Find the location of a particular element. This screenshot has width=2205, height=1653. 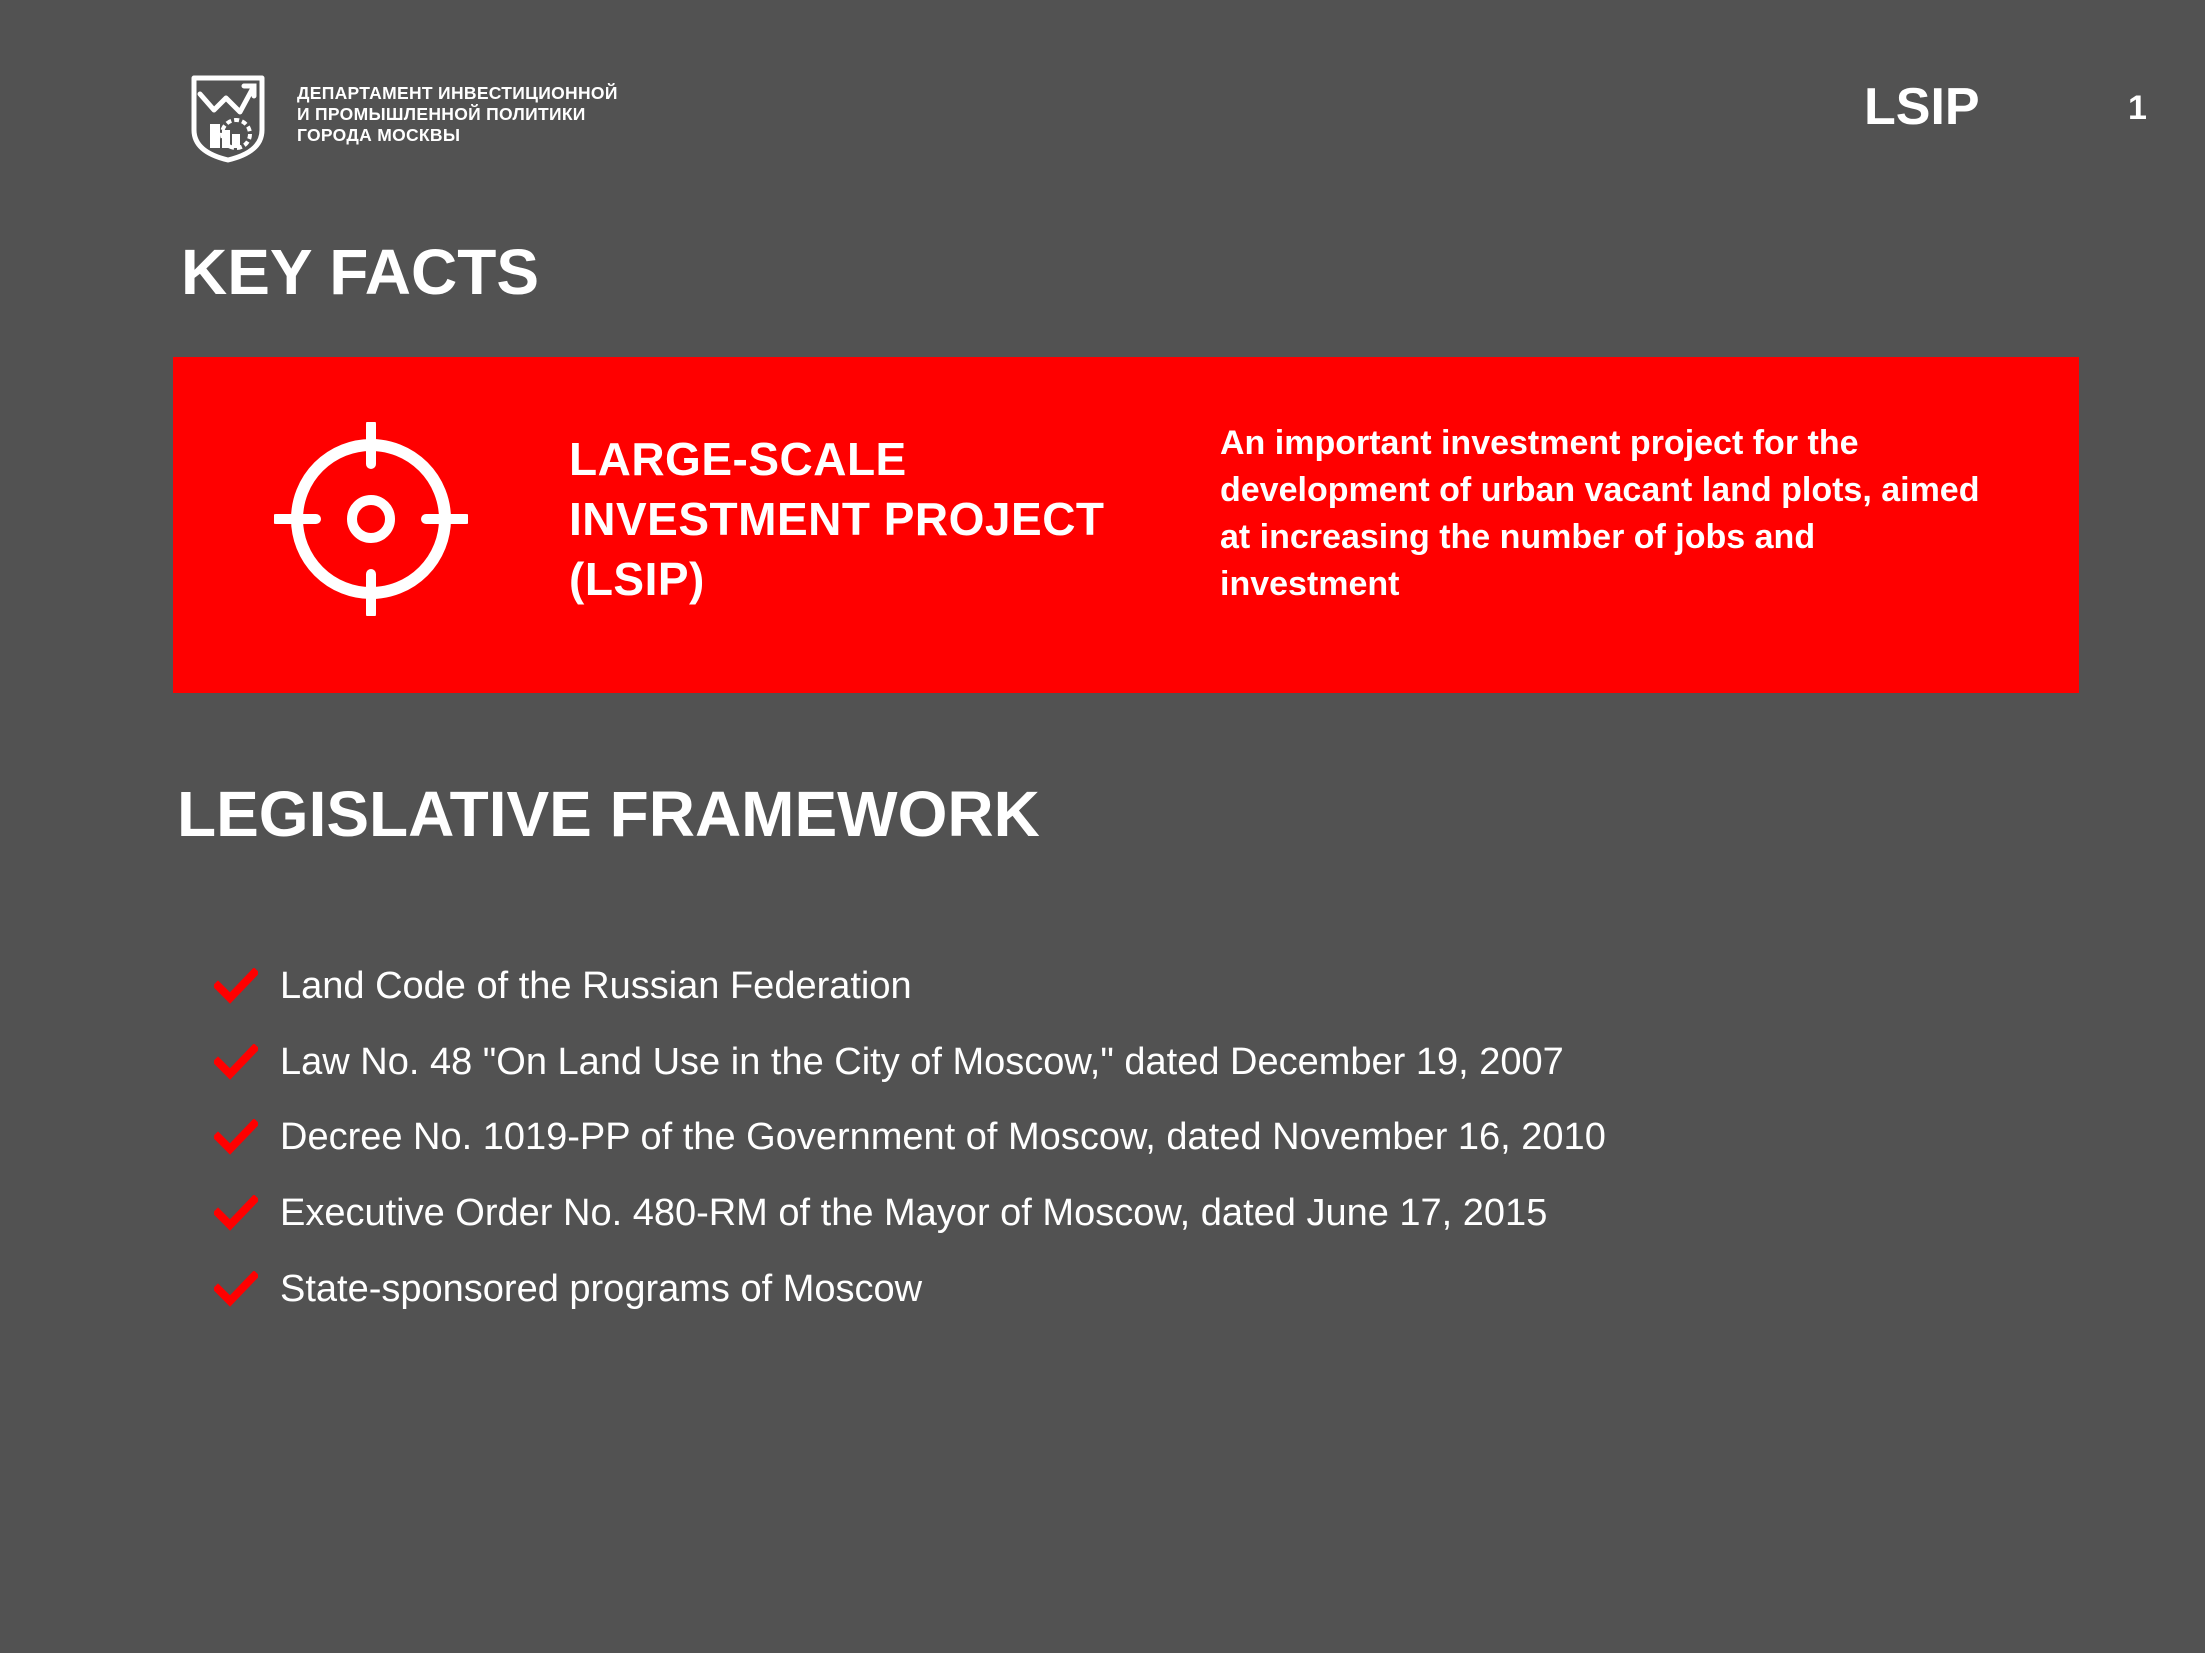

list-item-text: State-sponsored programs of Moscow is located at coordinates (601, 1288).